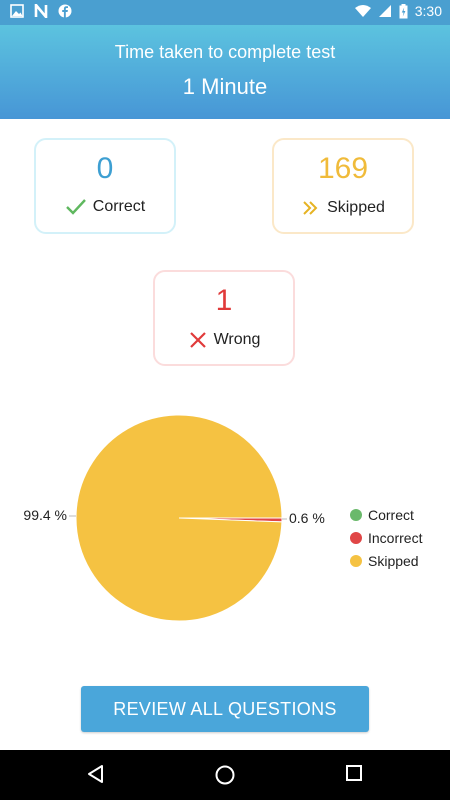 This screenshot has height=800, width=450. Describe the element at coordinates (391, 514) in the screenshot. I see `legend-label-correct: Correct` at that location.